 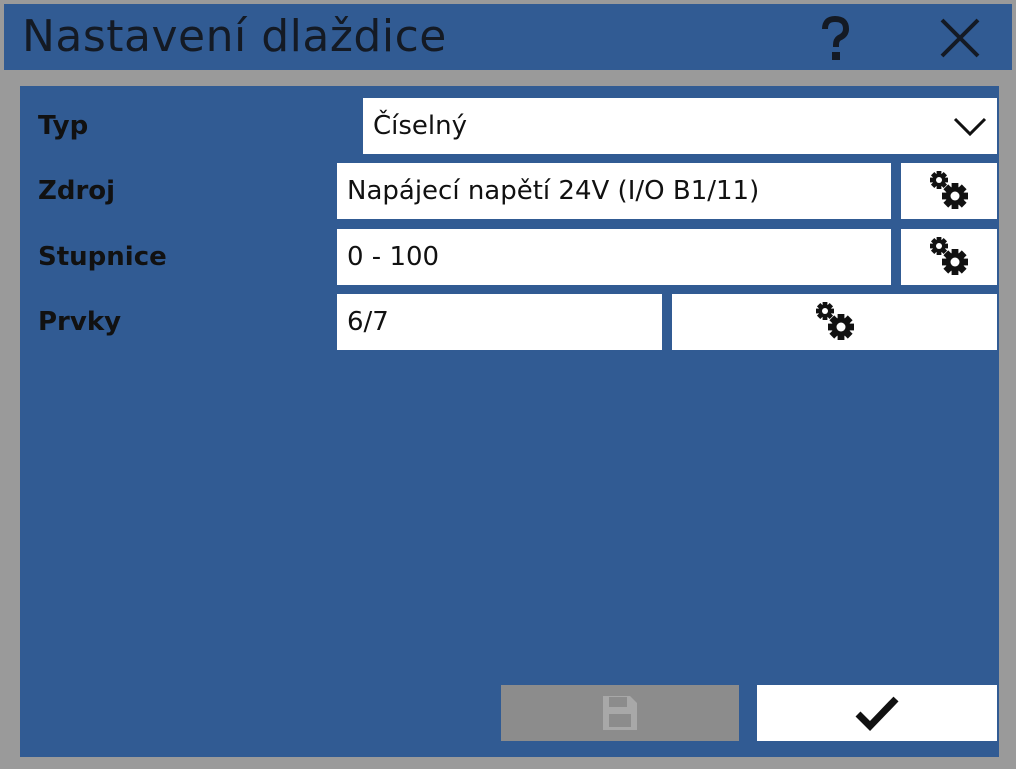 I want to click on chevron-down-icon, so click(x=970, y=127).